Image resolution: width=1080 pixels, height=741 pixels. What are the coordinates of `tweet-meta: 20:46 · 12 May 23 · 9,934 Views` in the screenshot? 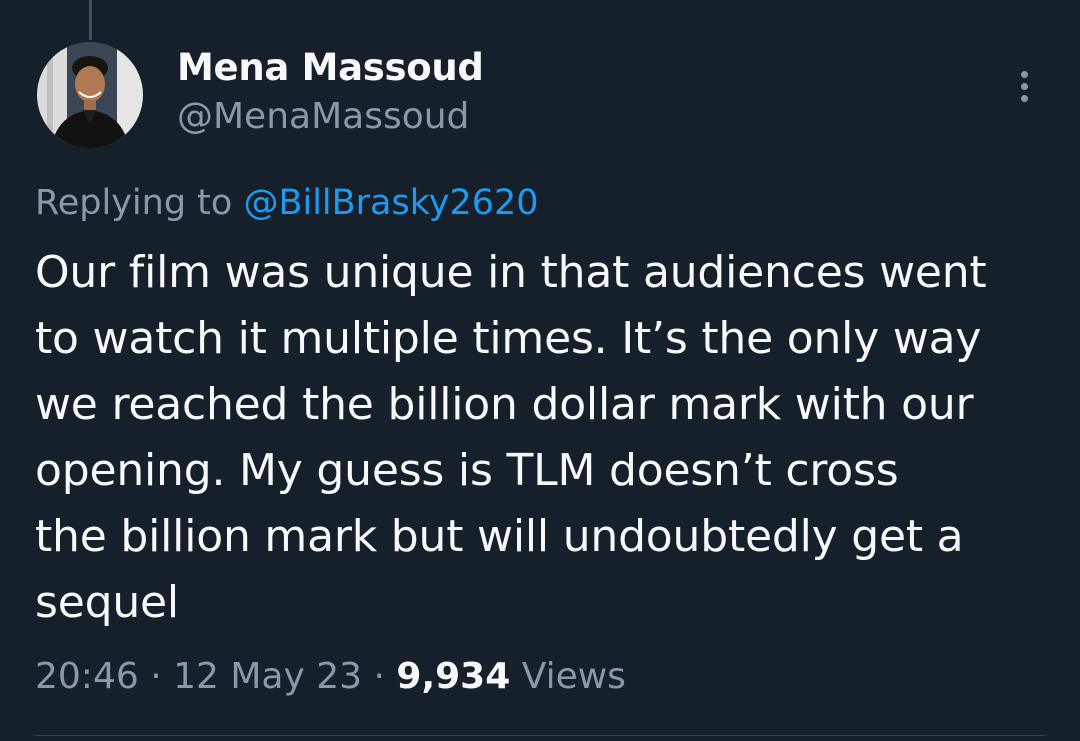 It's located at (330, 677).